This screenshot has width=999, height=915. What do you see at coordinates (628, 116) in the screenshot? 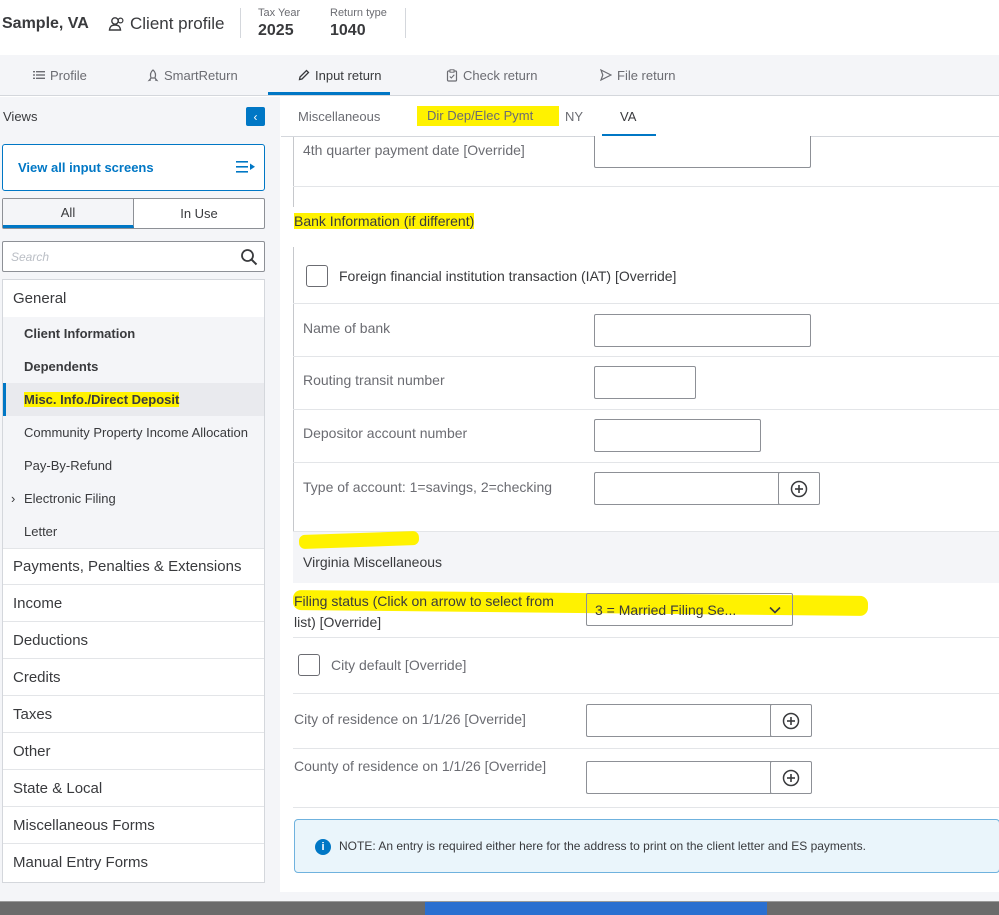
I see `tab-va: VA` at bounding box center [628, 116].